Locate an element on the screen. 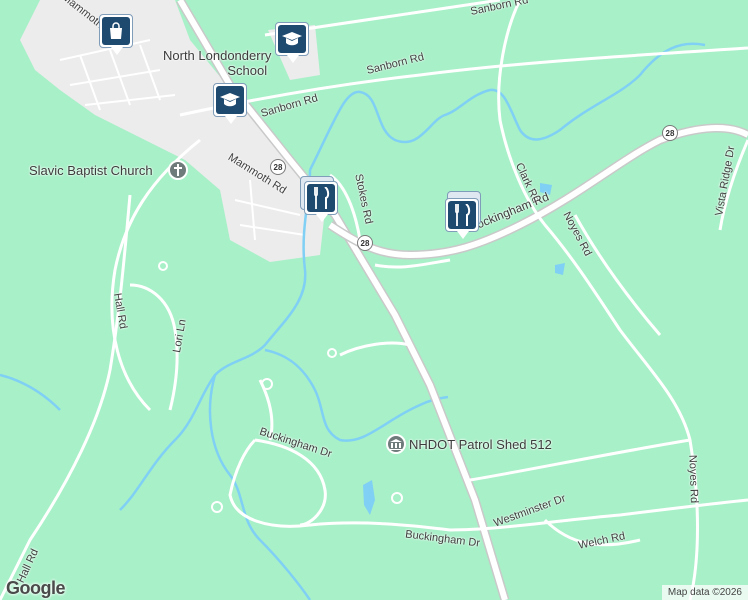  place-label-church: Slavic Baptist Church is located at coordinates (91, 170).